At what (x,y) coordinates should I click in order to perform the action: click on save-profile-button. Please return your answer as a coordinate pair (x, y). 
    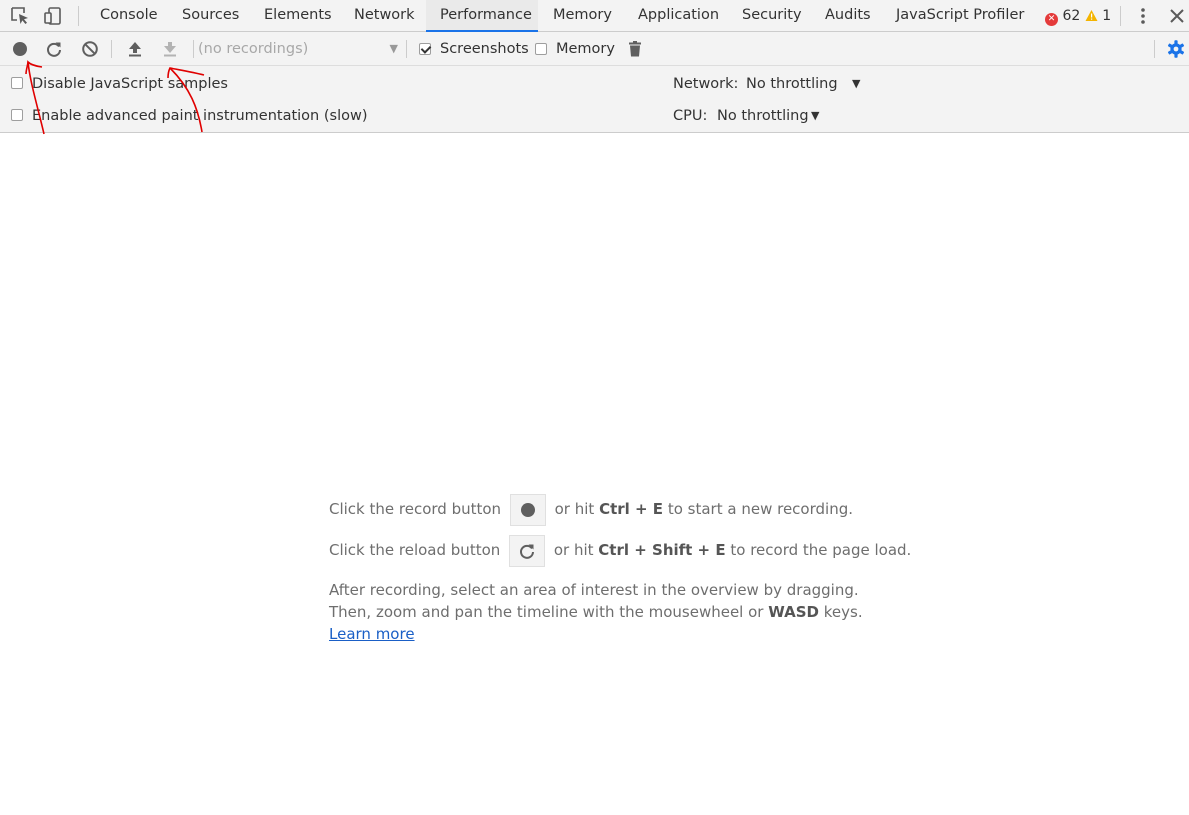
    Looking at the image, I should click on (170, 49).